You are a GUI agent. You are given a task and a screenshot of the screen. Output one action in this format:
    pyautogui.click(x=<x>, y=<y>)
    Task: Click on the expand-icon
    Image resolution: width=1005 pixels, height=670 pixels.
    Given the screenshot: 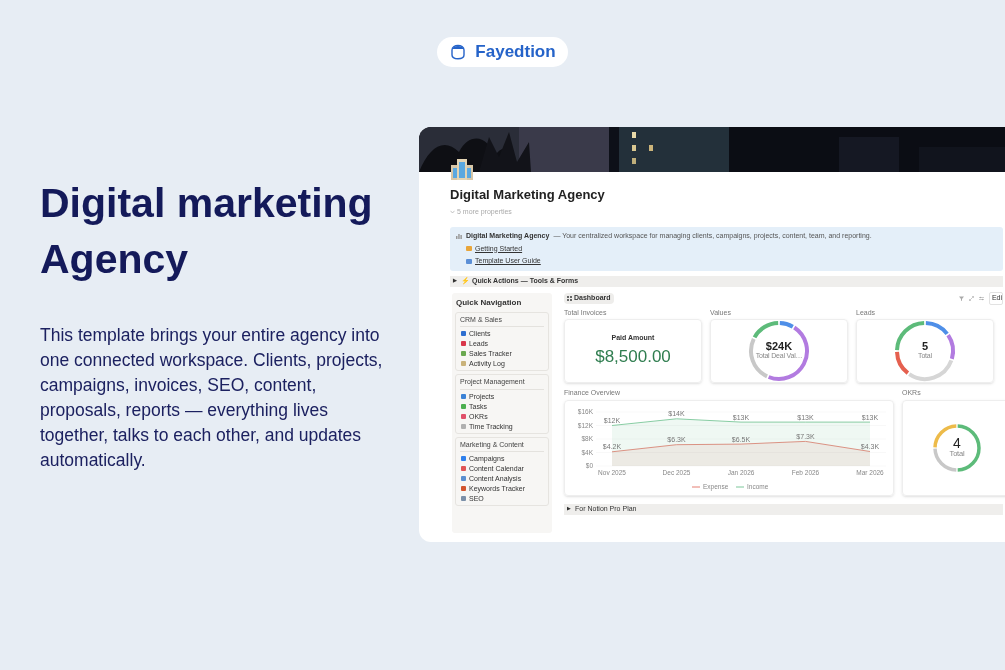 What is the action you would take?
    pyautogui.click(x=971, y=298)
    